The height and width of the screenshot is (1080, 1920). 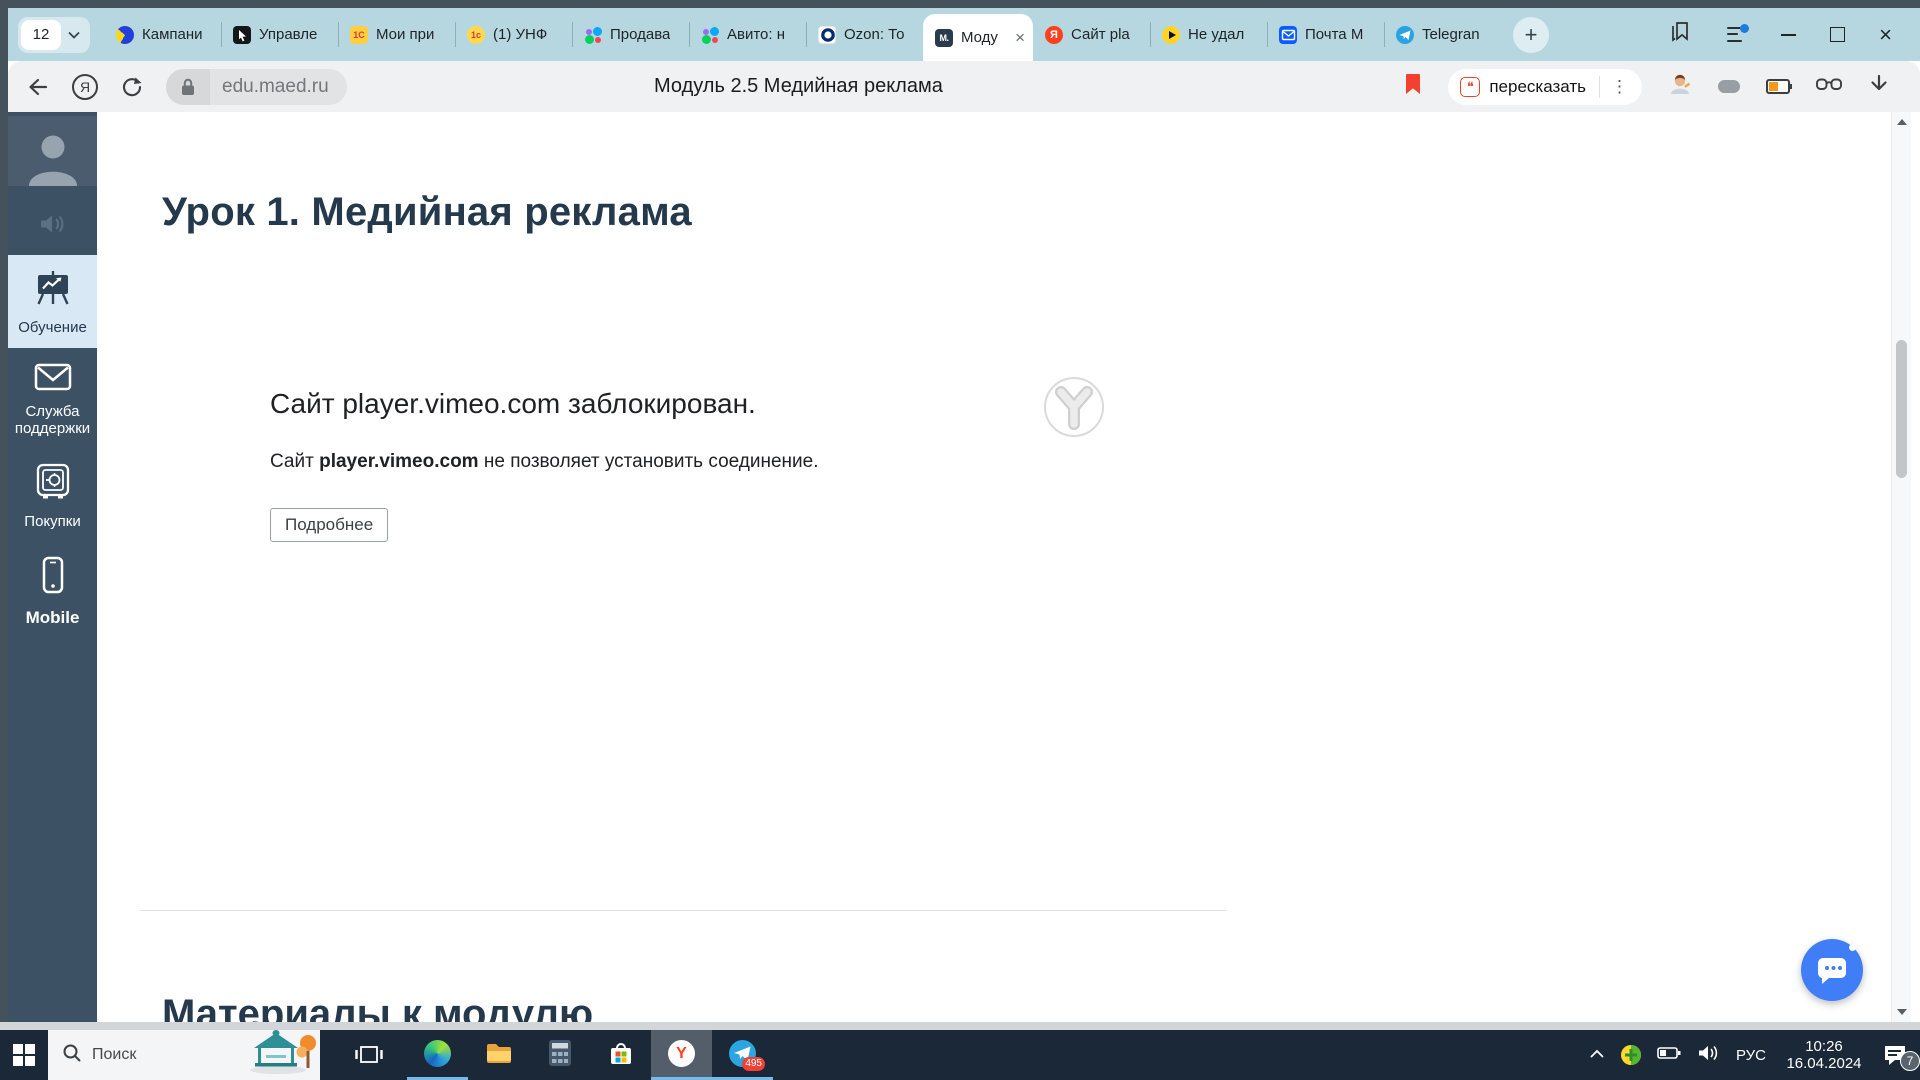 I want to click on blocked-domain: player.vimeo.com, so click(x=399, y=461).